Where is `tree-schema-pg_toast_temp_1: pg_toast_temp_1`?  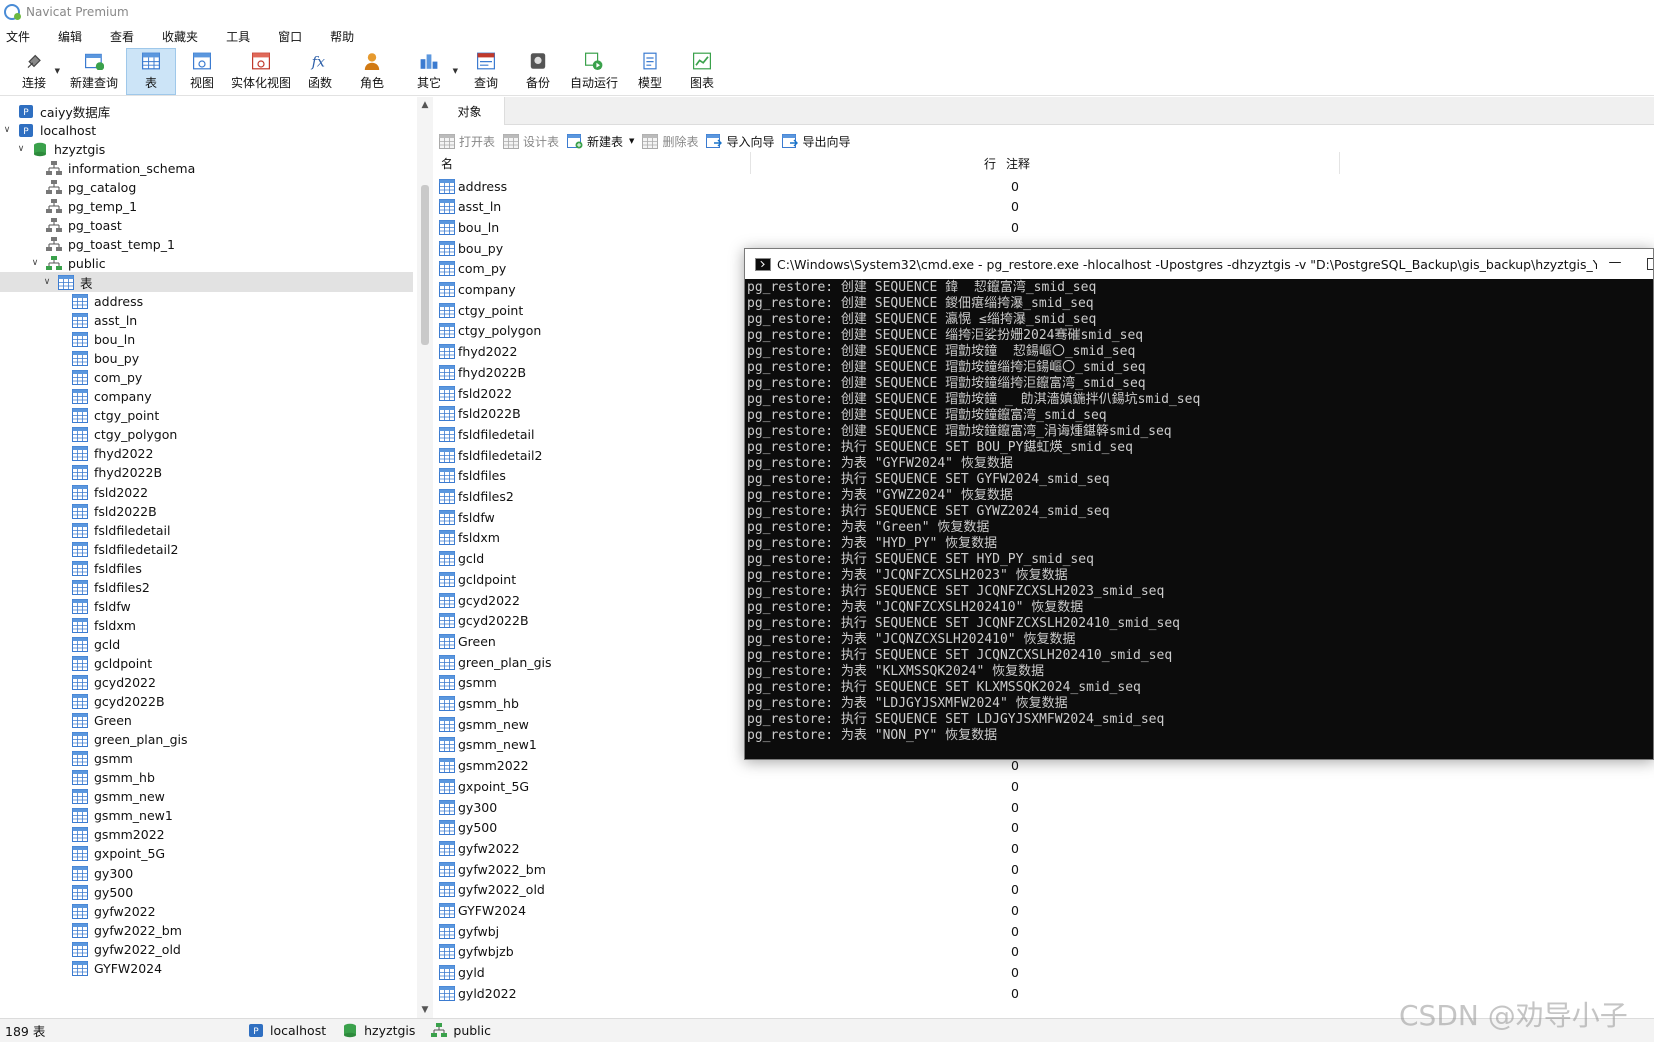 tree-schema-pg_toast_temp_1: pg_toast_temp_1 is located at coordinates (206, 244).